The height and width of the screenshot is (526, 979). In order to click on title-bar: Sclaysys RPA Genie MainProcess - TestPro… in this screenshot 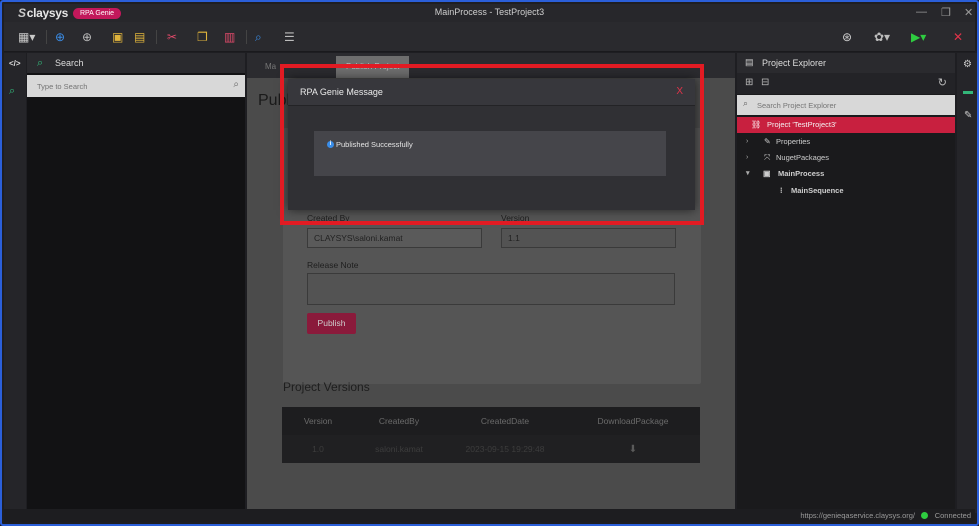, I will do `click(489, 13)`.